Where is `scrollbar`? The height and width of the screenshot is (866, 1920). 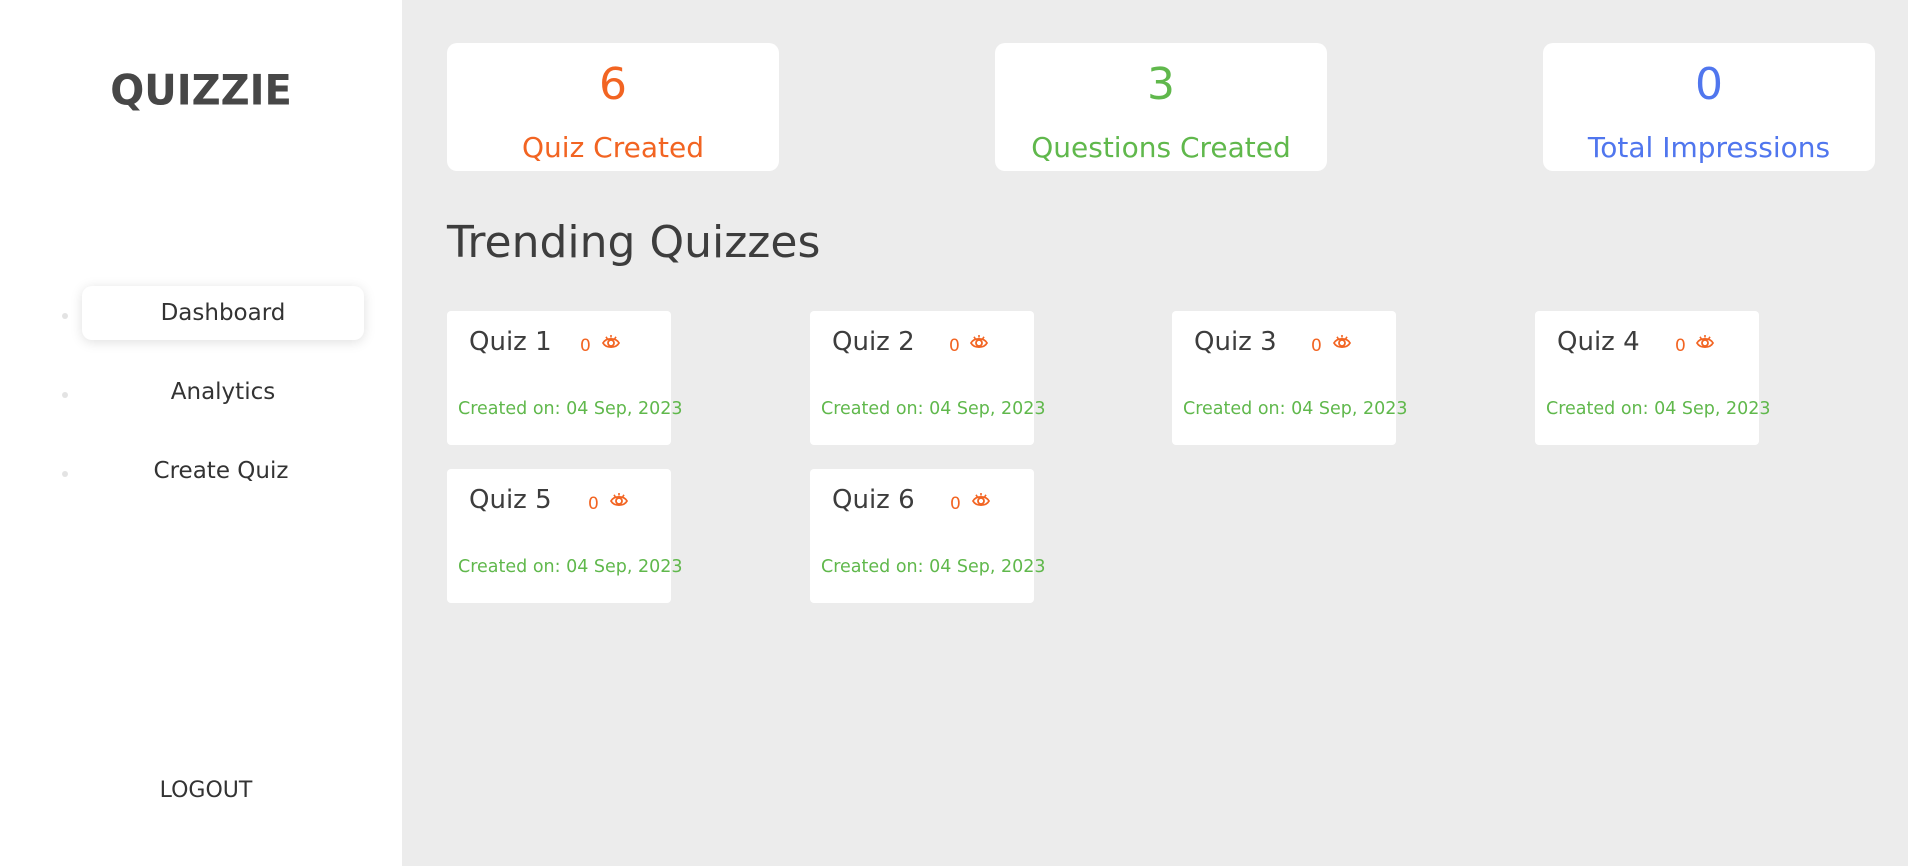
scrollbar is located at coordinates (1914, 433).